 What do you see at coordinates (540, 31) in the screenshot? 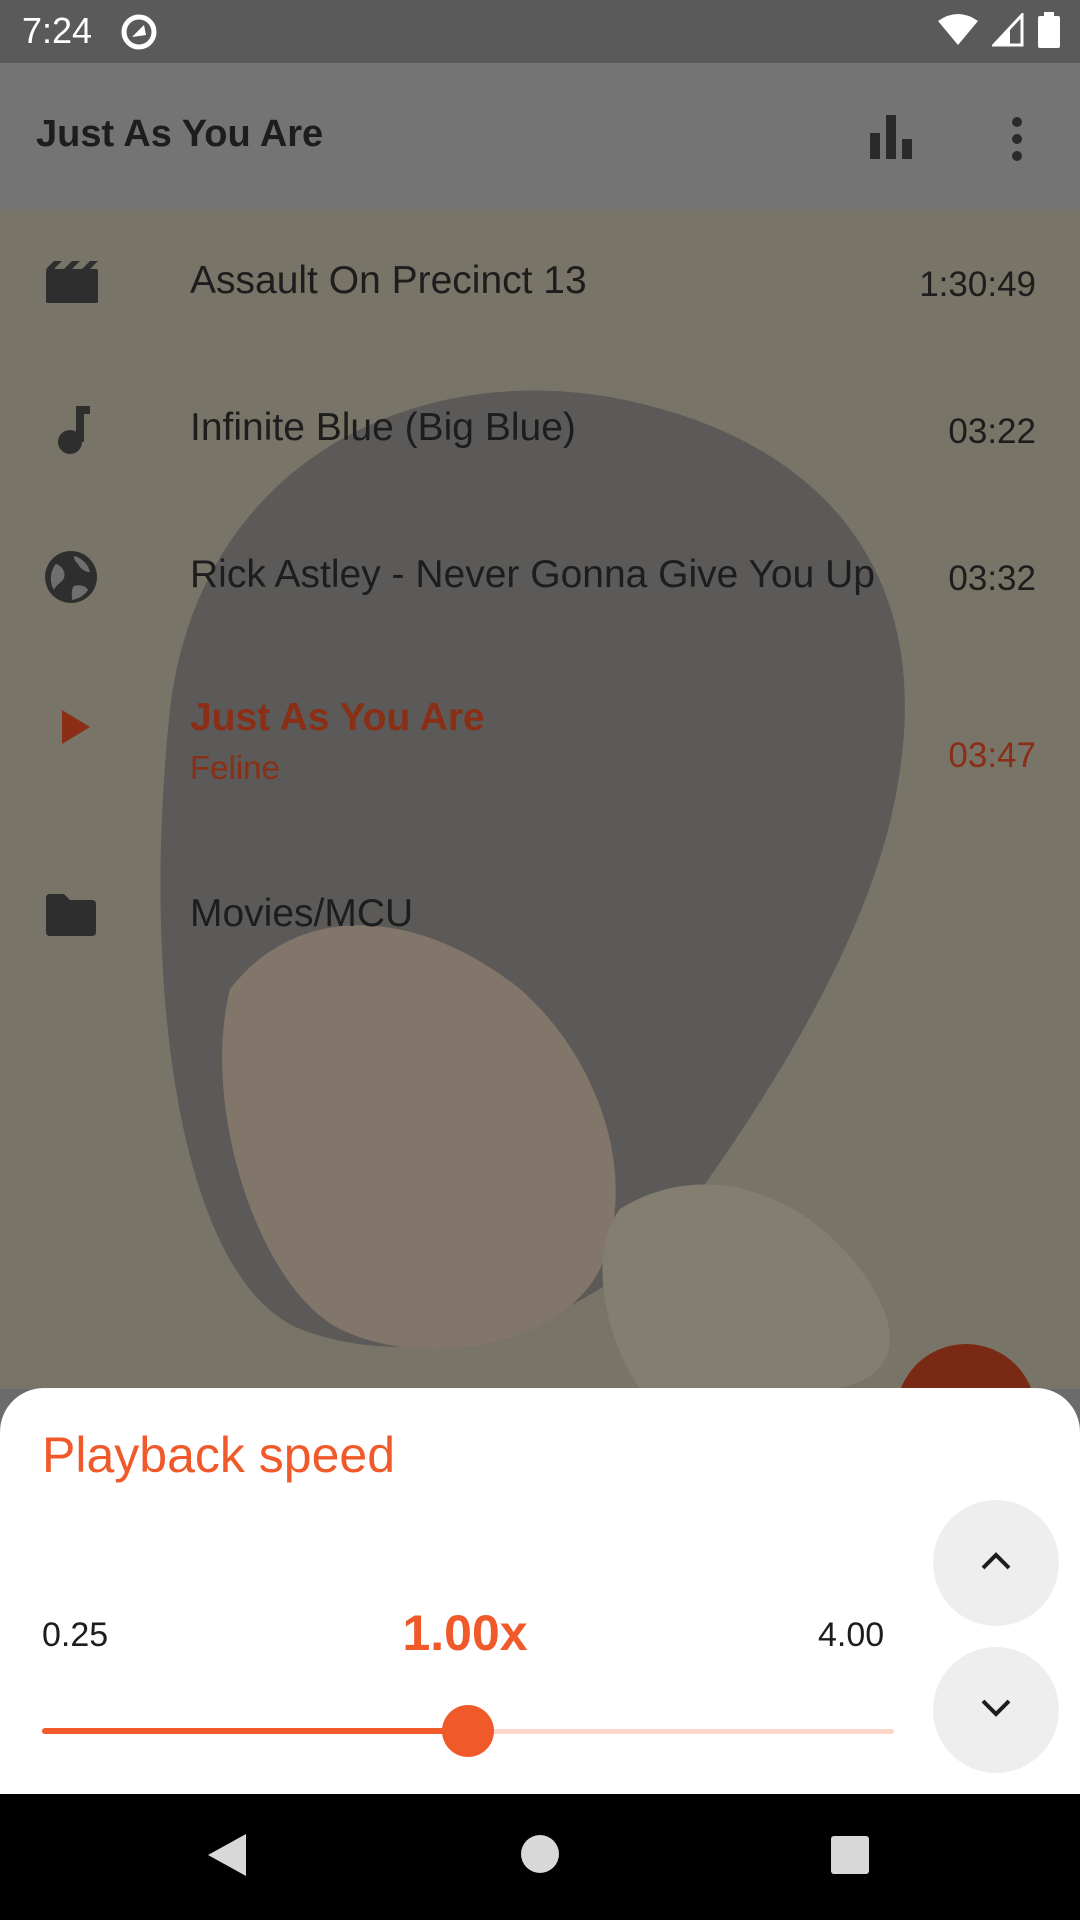
I see `status-bar: 7:24` at bounding box center [540, 31].